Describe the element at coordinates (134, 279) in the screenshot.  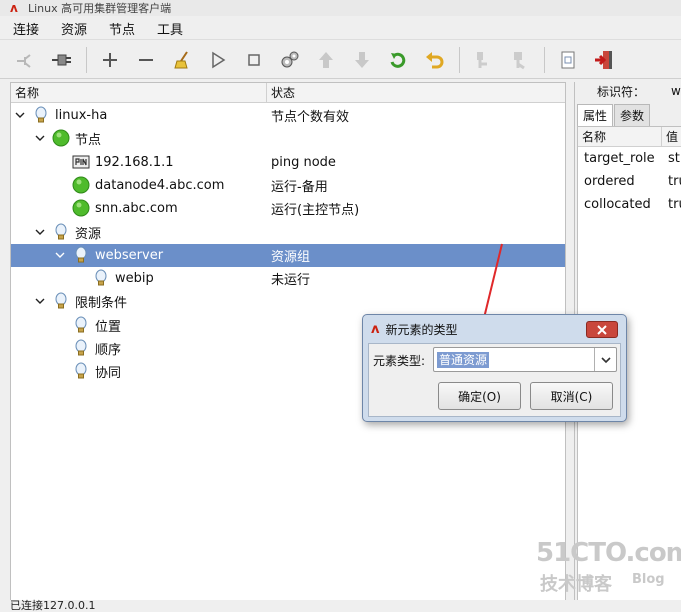
I see `tree-node-label: webip` at that location.